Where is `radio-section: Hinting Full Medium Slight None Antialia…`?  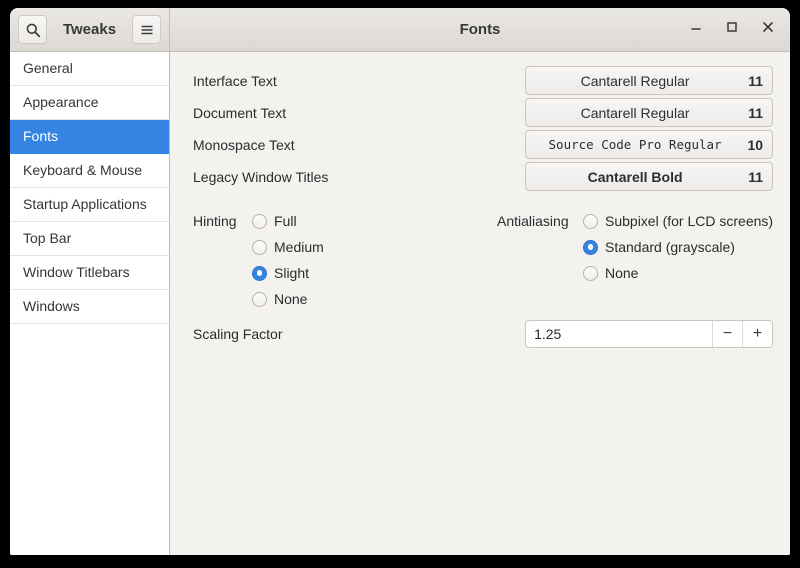 radio-section: Hinting Full Medium Slight None Antialia… is located at coordinates (483, 260).